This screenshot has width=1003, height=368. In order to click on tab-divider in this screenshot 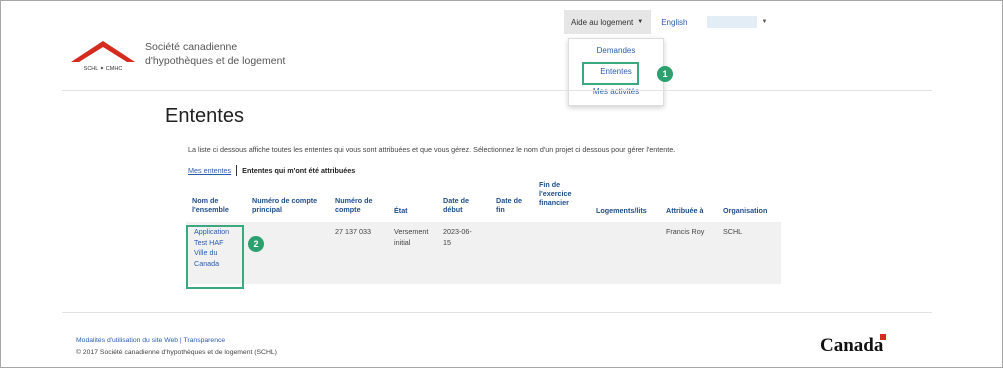, I will do `click(237, 170)`.